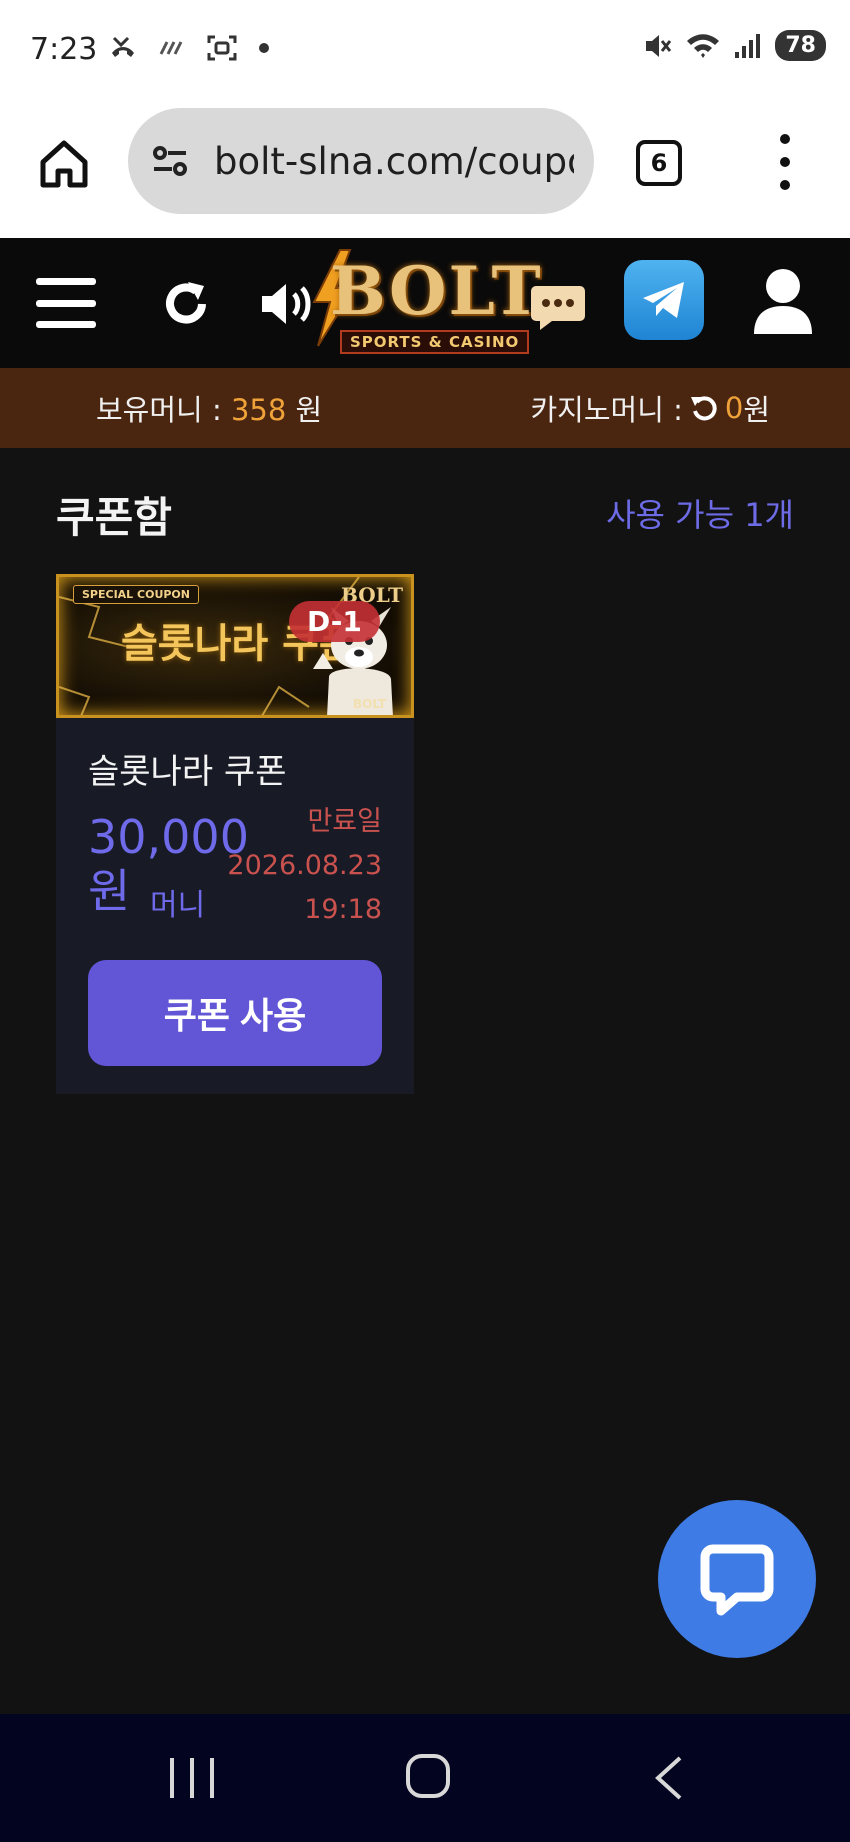 This screenshot has height=1842, width=850. I want to click on live-chat-button, so click(737, 1579).